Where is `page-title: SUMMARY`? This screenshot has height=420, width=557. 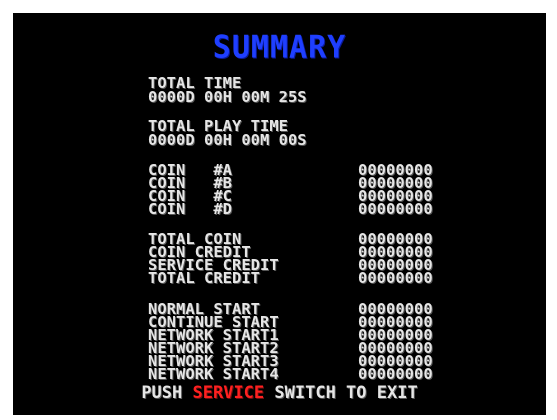 page-title: SUMMARY is located at coordinates (279, 47).